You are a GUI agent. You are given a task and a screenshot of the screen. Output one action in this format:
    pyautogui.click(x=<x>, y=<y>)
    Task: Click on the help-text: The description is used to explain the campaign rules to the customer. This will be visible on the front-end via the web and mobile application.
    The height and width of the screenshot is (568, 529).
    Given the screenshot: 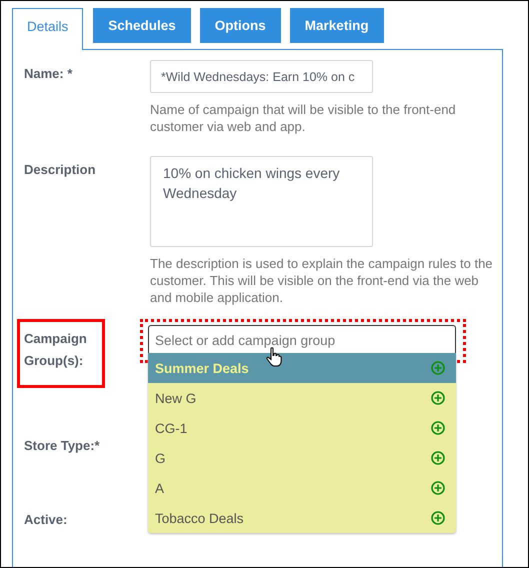 What is the action you would take?
    pyautogui.click(x=322, y=280)
    